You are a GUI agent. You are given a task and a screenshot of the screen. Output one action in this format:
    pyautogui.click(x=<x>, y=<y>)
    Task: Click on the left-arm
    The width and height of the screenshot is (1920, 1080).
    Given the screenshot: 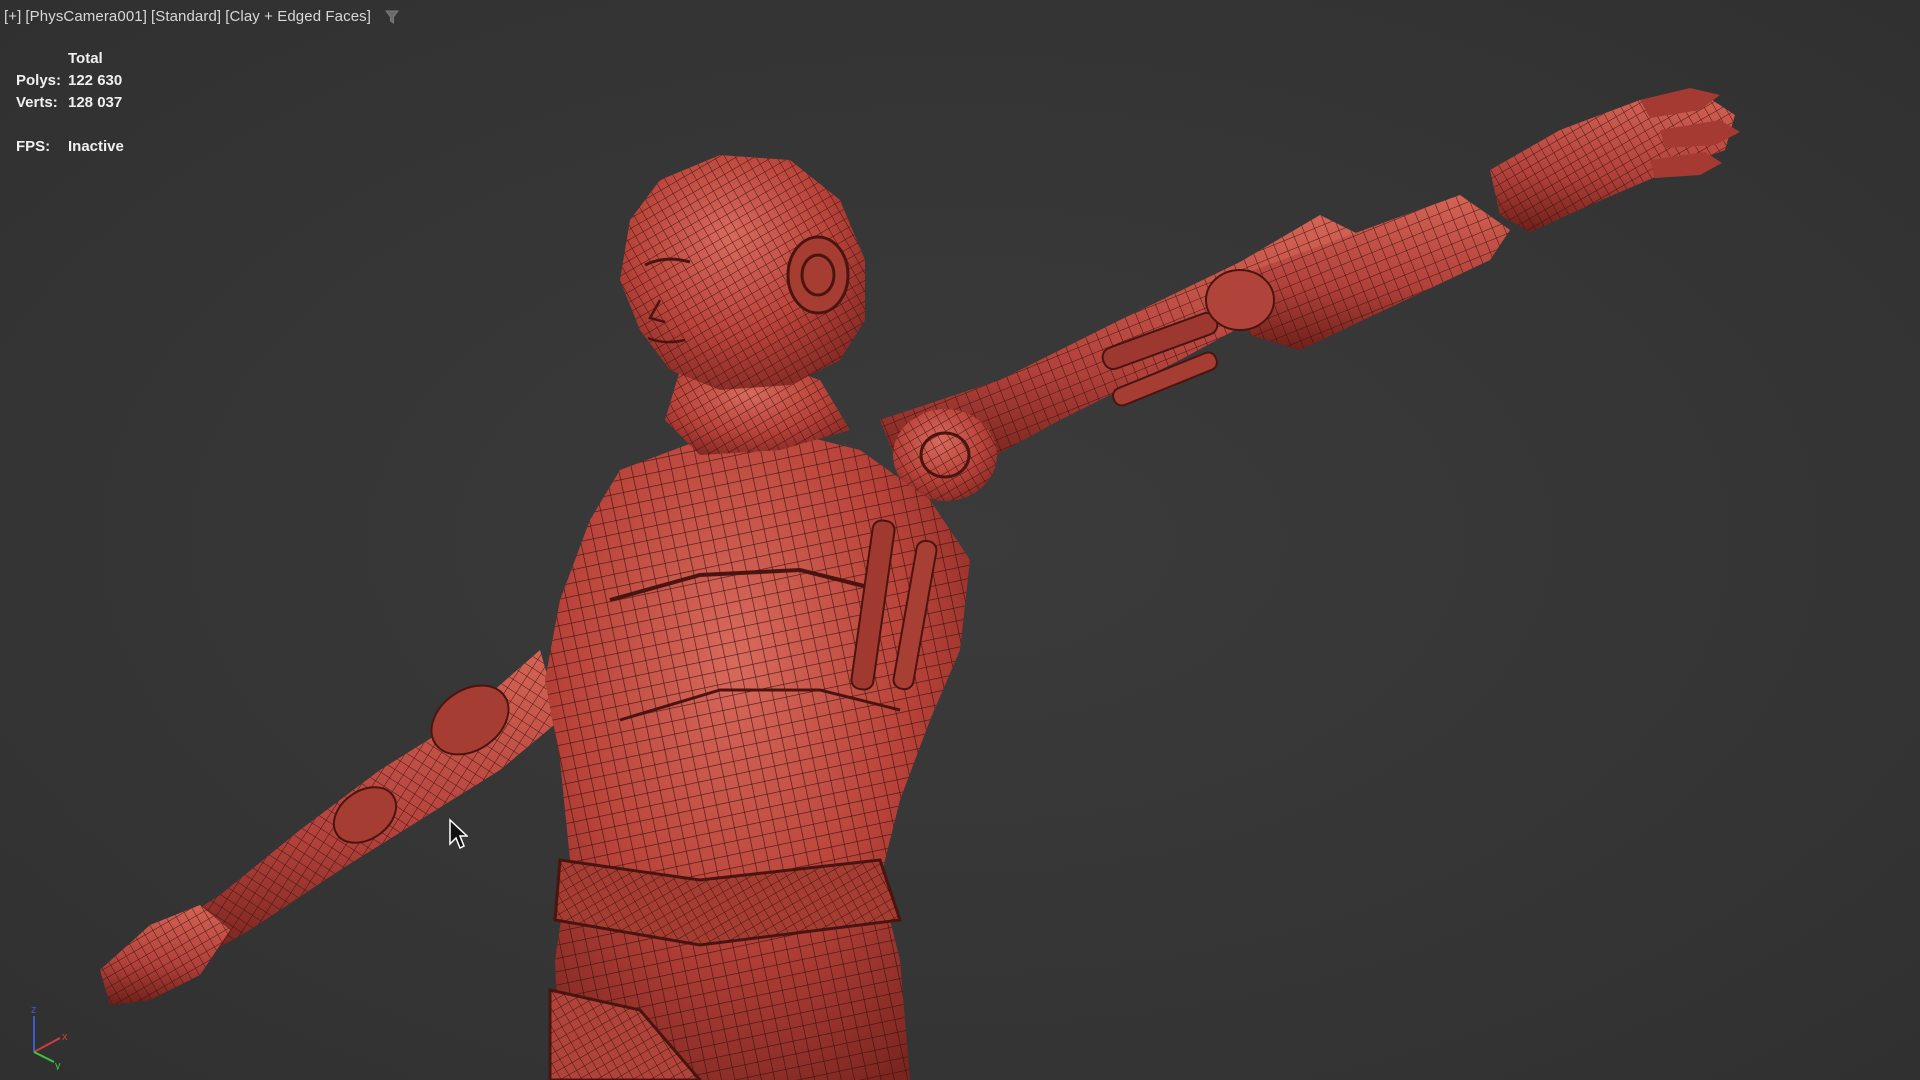 What is the action you would take?
    pyautogui.click(x=330, y=827)
    